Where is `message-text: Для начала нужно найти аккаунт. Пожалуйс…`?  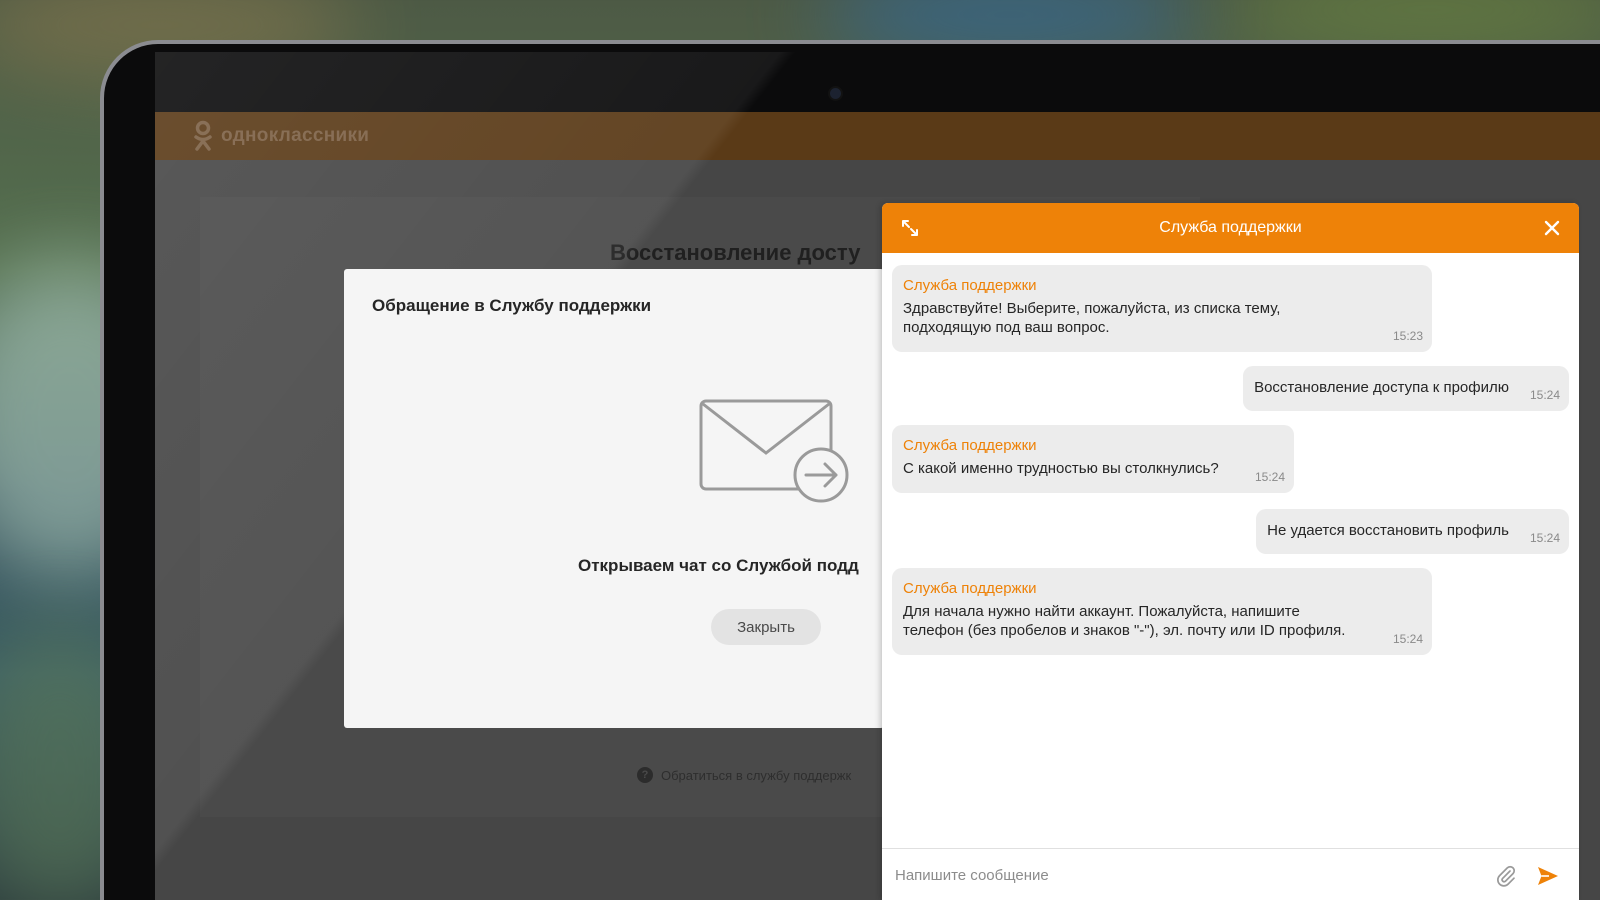
message-text: Для начала нужно найти аккаунт. Пожалуйс… is located at coordinates (1124, 621).